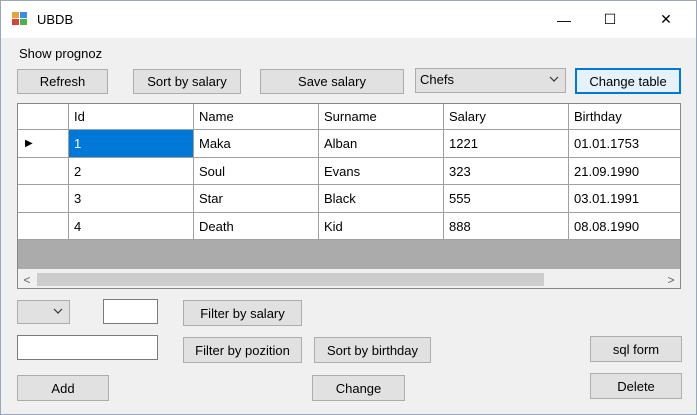 This screenshot has width=697, height=415. I want to click on window-title: UBDB, so click(55, 19).